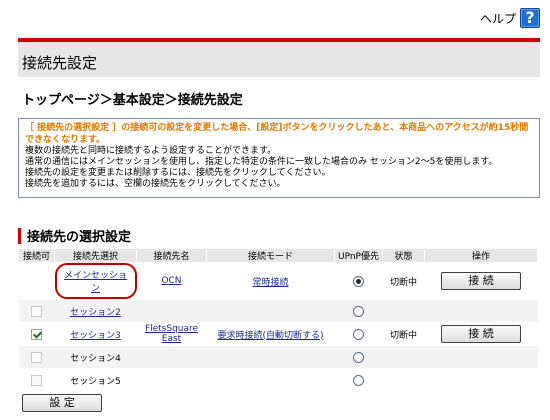  What do you see at coordinates (481, 255) in the screenshot?
I see `header-action: 操作` at bounding box center [481, 255].